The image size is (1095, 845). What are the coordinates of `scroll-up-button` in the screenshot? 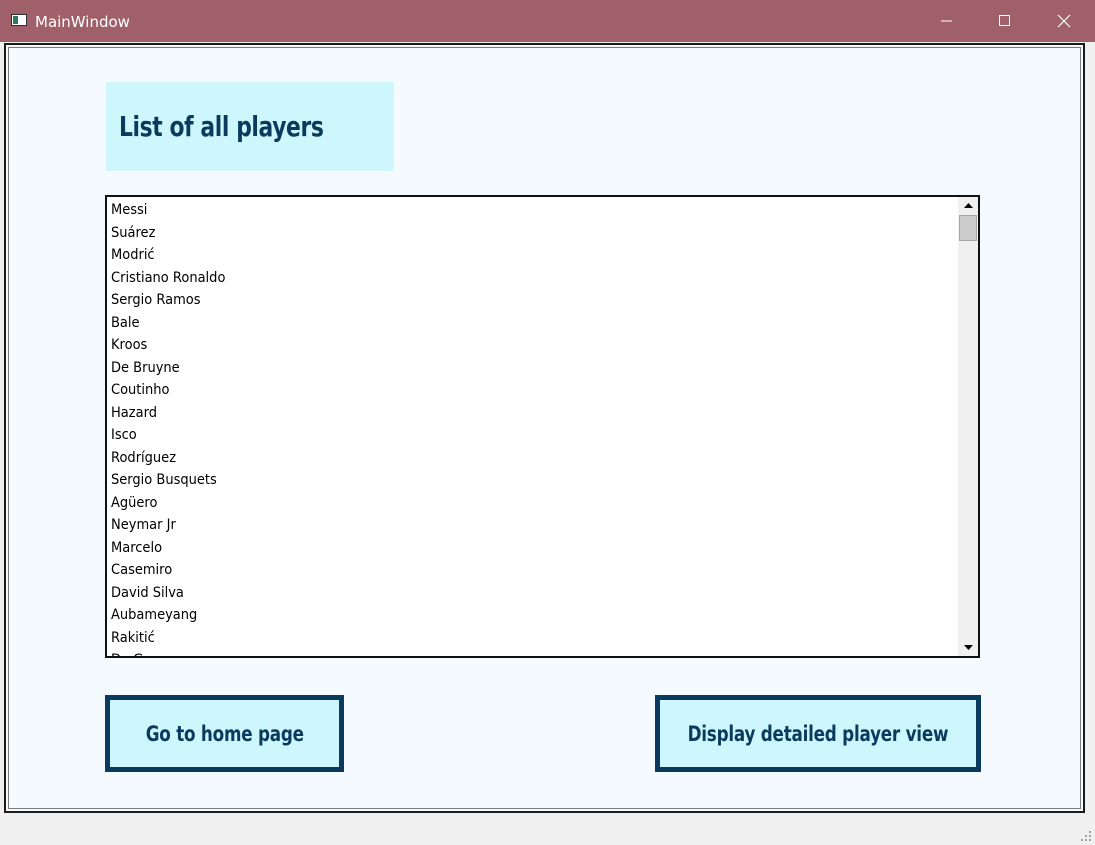 It's located at (968, 205).